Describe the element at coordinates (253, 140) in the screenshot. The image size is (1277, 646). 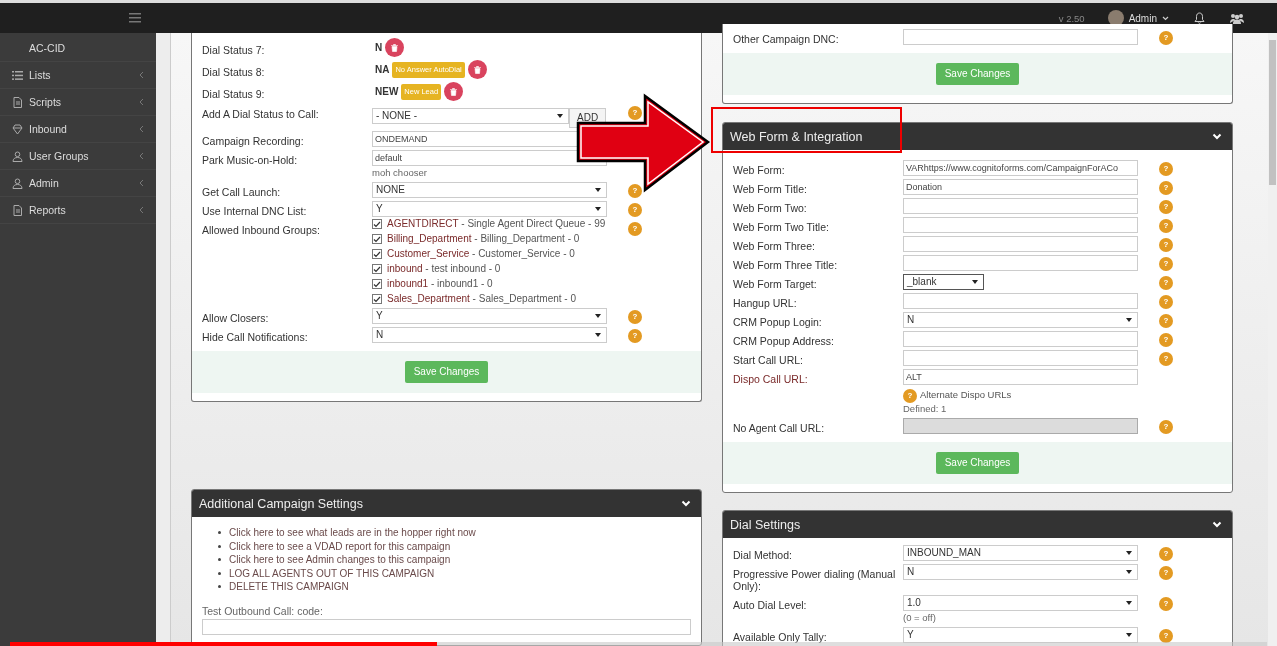
I see `field-label: Campaign Recording:` at that location.